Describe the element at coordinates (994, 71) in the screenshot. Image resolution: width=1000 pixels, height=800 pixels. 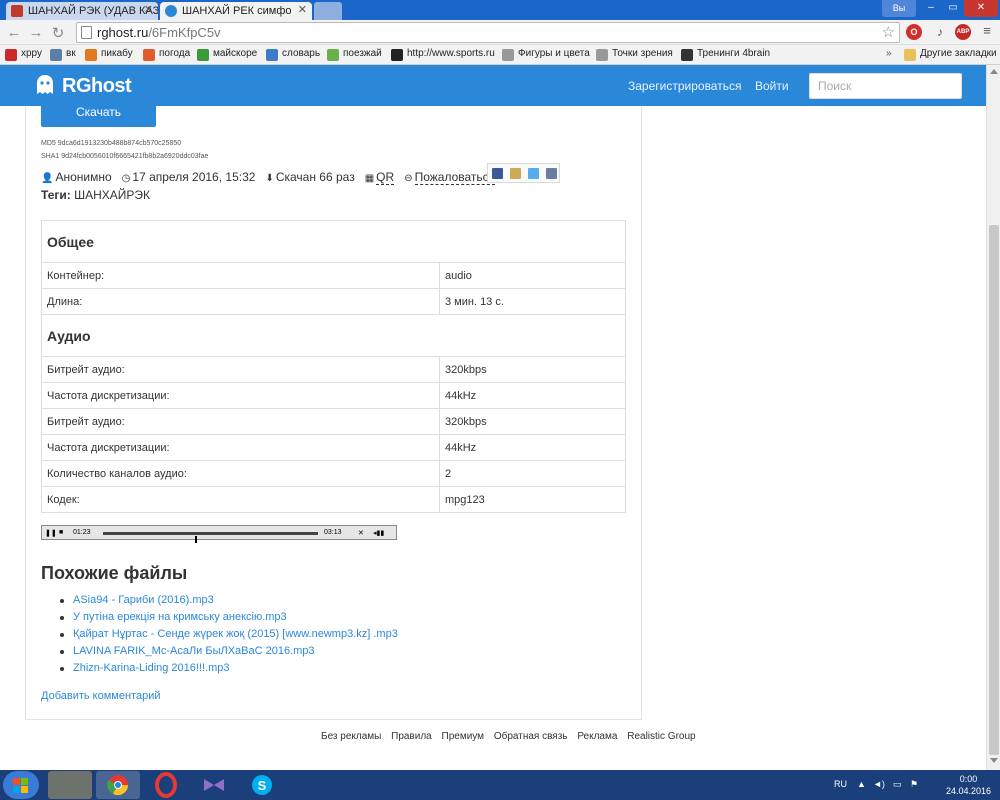
I see `scroll-up-icon` at that location.